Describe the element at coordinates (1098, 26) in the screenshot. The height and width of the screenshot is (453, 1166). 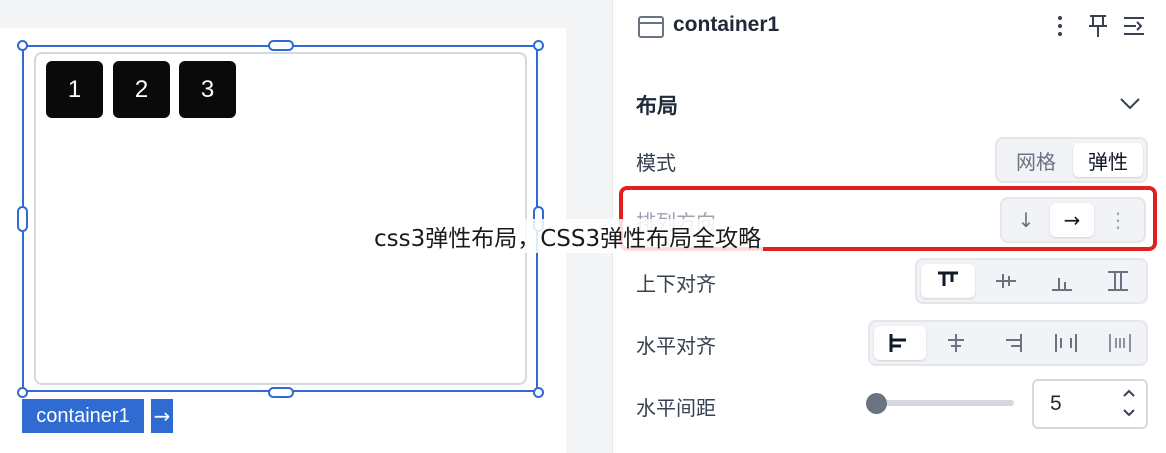
I see `pin-icon` at that location.